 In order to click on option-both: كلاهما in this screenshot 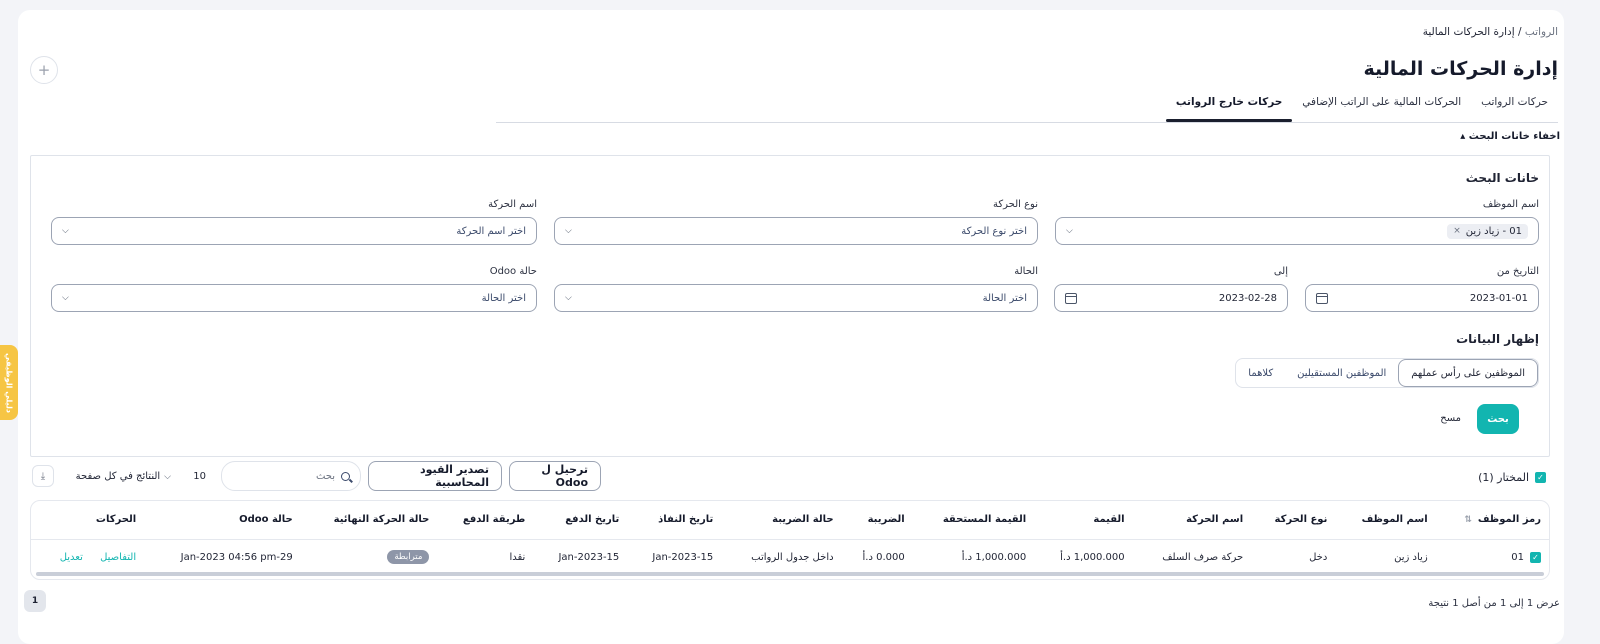, I will do `click(1260, 373)`.